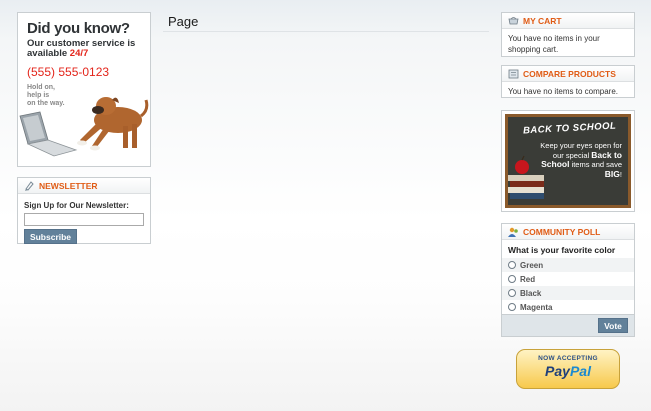 This screenshot has height=411, width=651. Describe the element at coordinates (569, 128) in the screenshot. I see `promo-heading: BACK TO SCHOOL` at that location.